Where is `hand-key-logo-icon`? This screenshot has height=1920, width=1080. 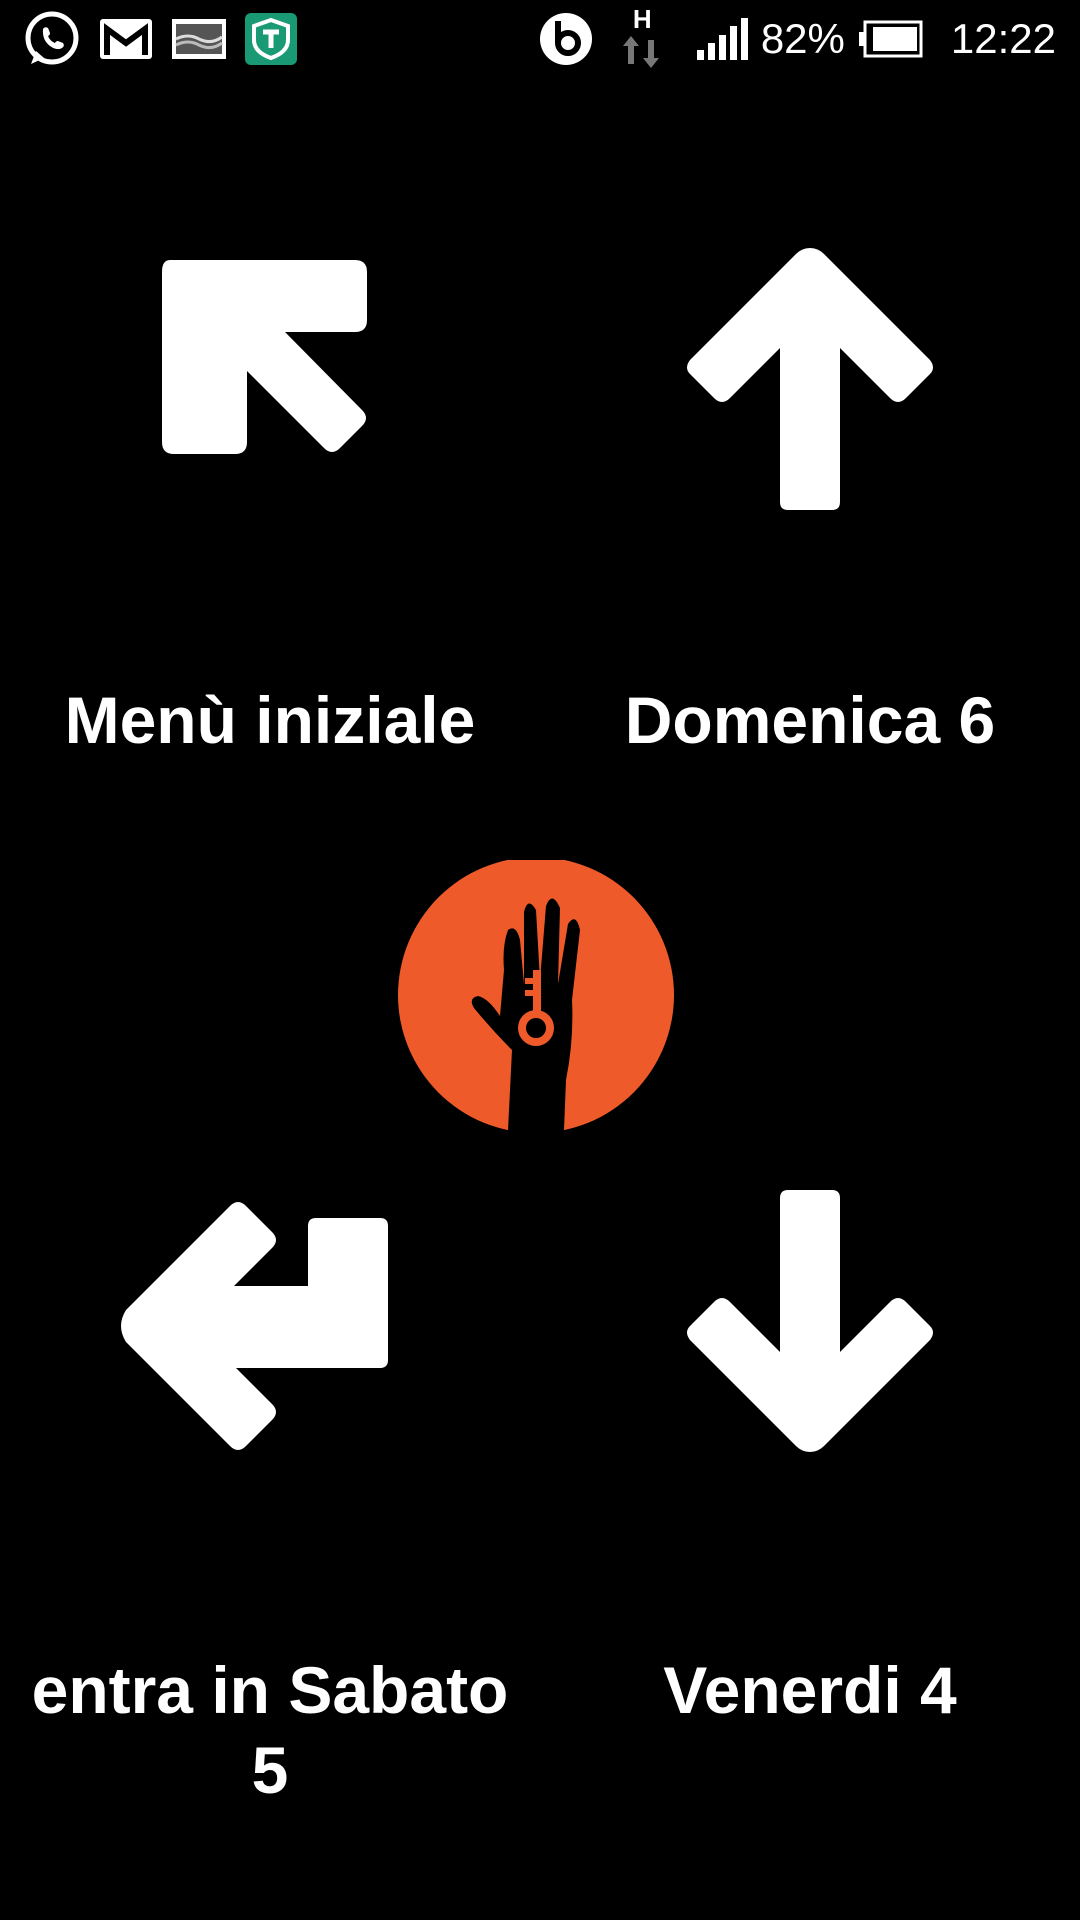
hand-key-logo-icon is located at coordinates (536, 995).